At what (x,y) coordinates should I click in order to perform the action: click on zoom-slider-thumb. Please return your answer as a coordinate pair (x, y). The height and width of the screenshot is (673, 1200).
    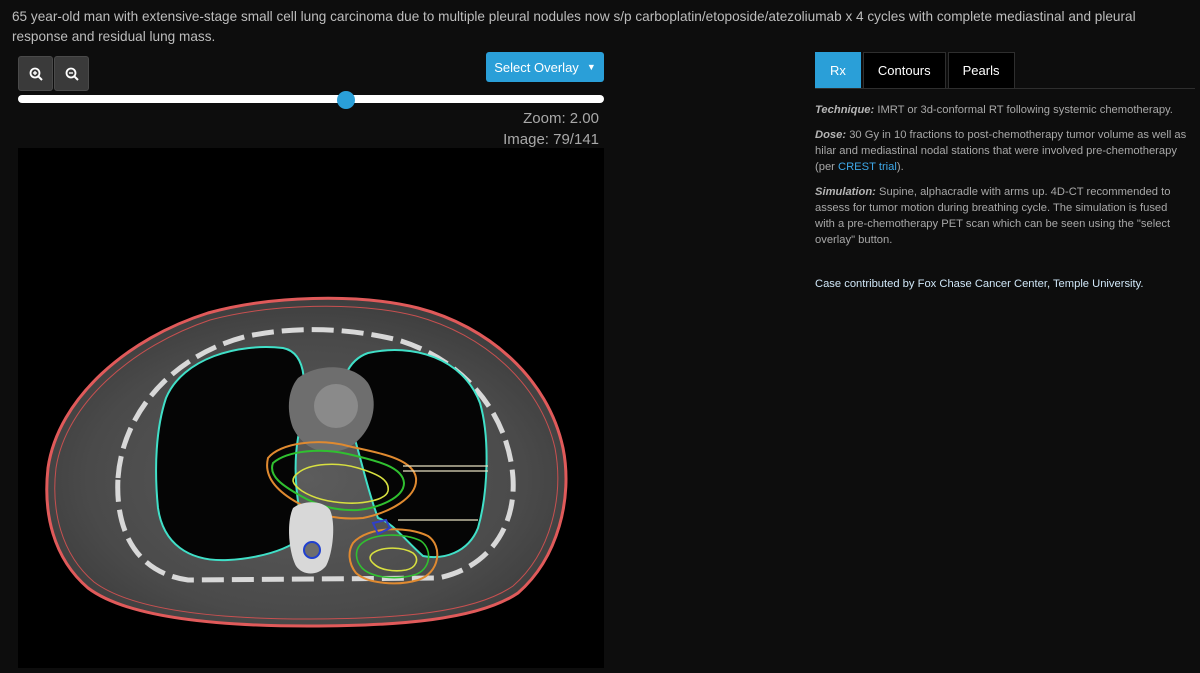
    Looking at the image, I should click on (346, 100).